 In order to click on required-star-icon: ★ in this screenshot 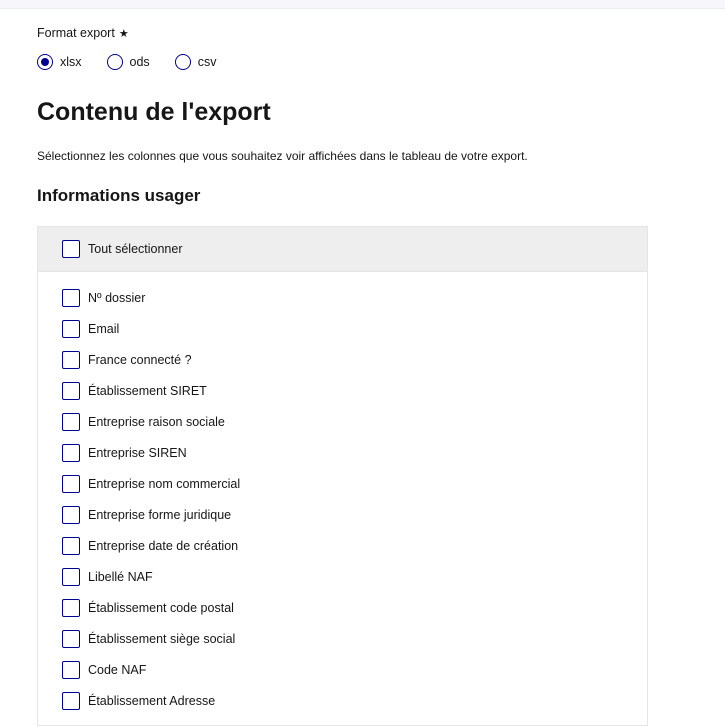, I will do `click(123, 34)`.